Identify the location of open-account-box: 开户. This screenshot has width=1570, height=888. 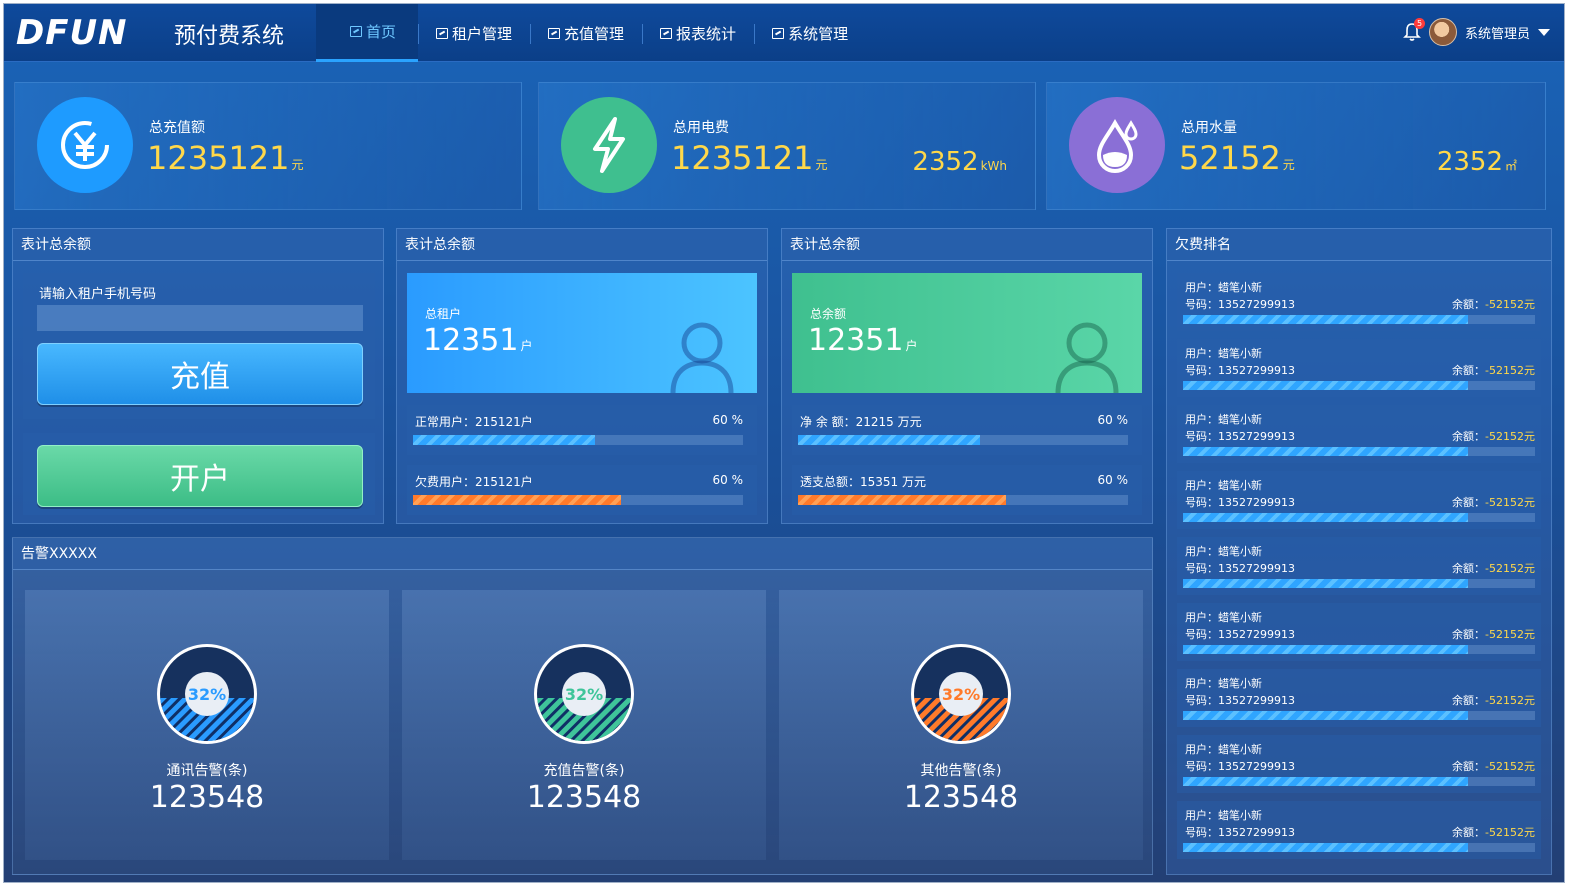
(199, 474).